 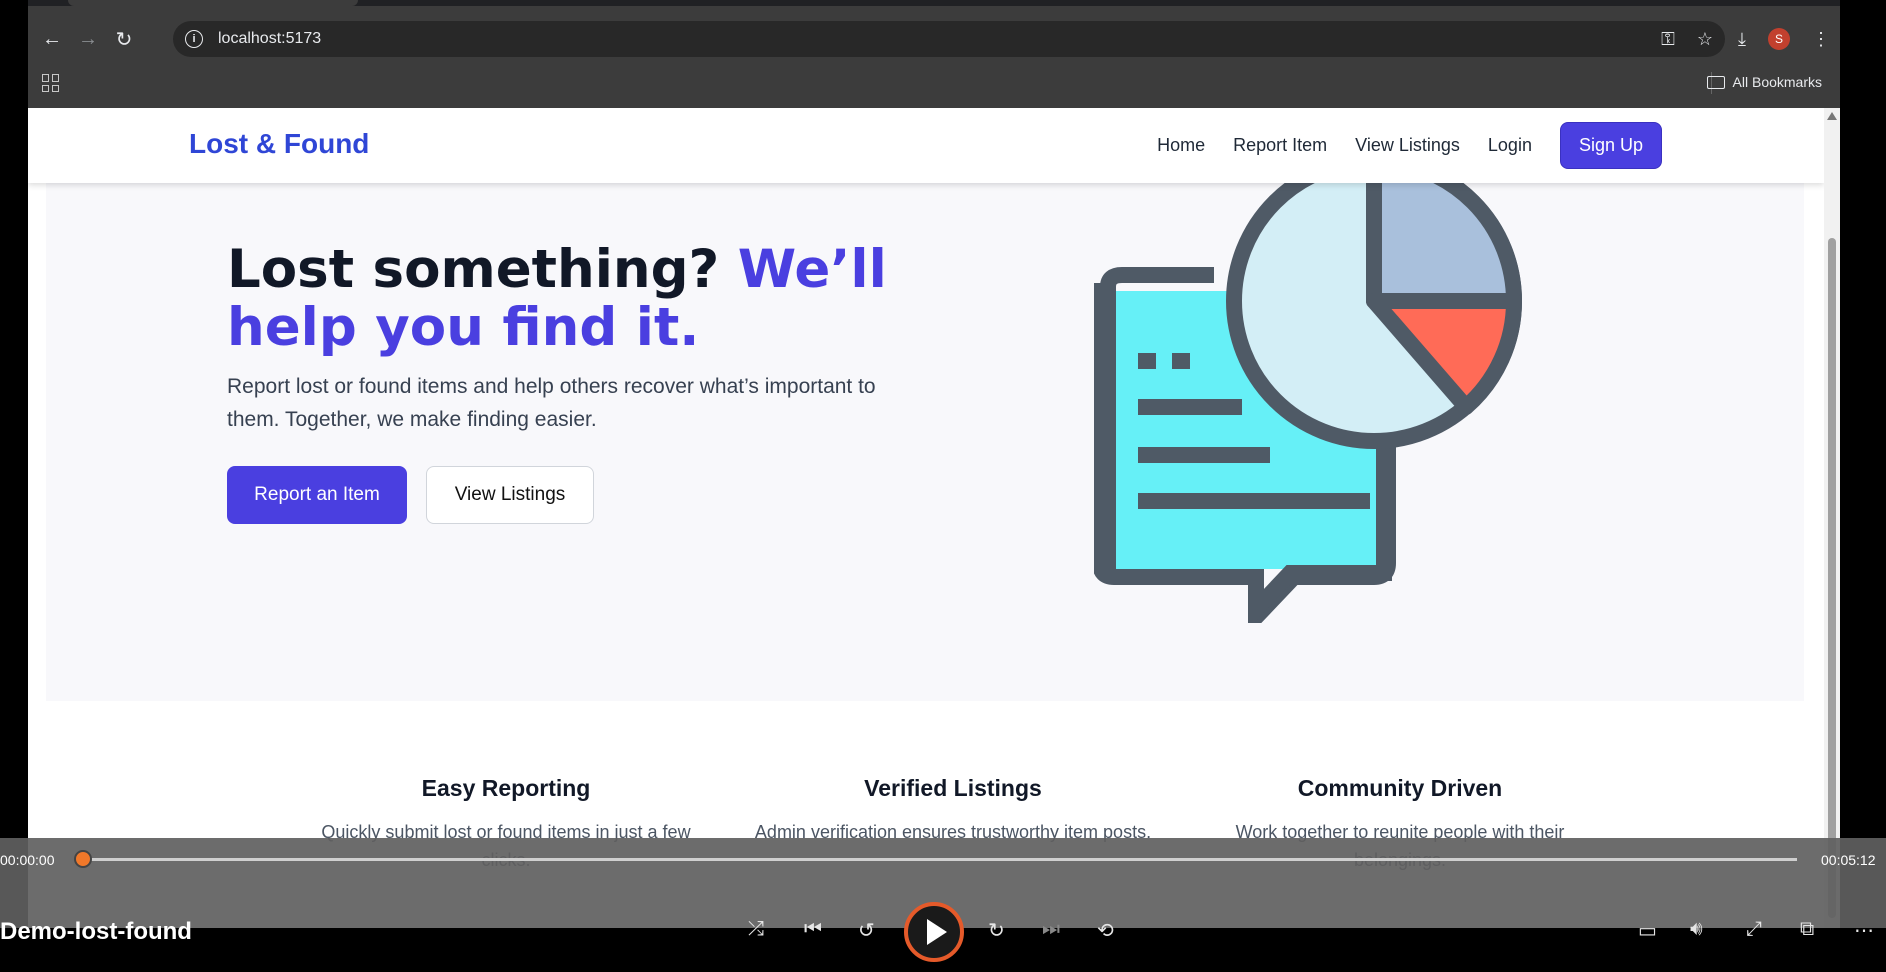 What do you see at coordinates (1848, 860) in the screenshot?
I see `time-total: 00:05:12` at bounding box center [1848, 860].